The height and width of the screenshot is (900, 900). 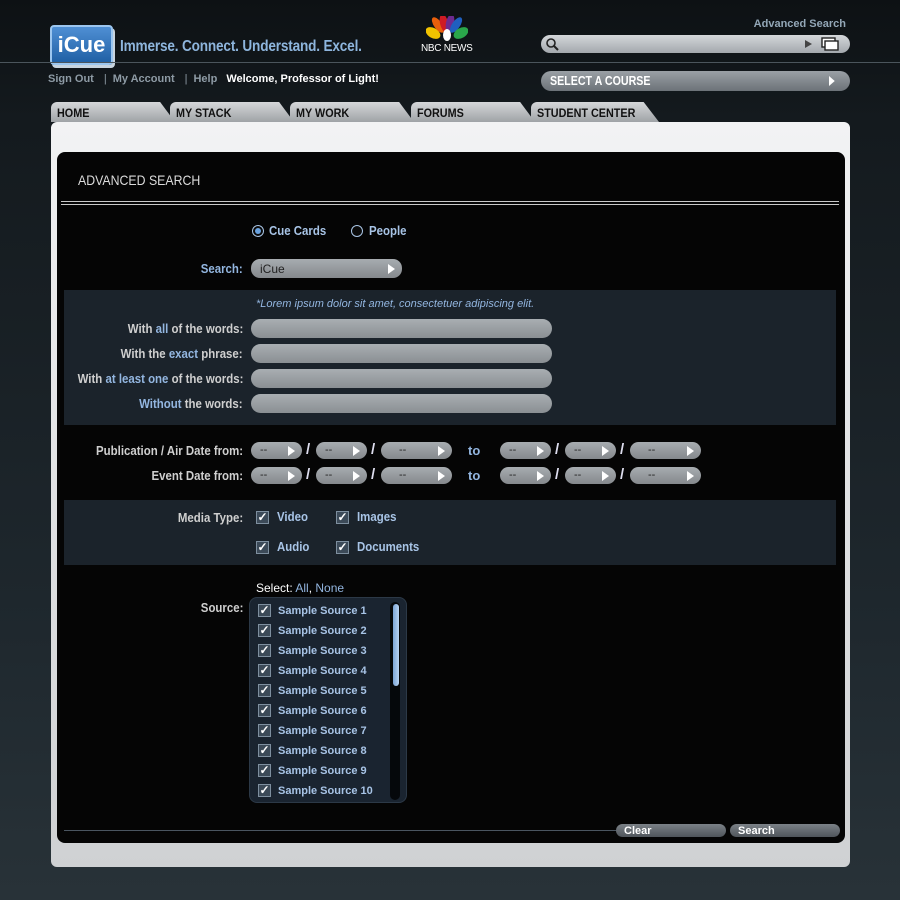 What do you see at coordinates (329, 475) in the screenshot?
I see `event-from-day-value: --` at bounding box center [329, 475].